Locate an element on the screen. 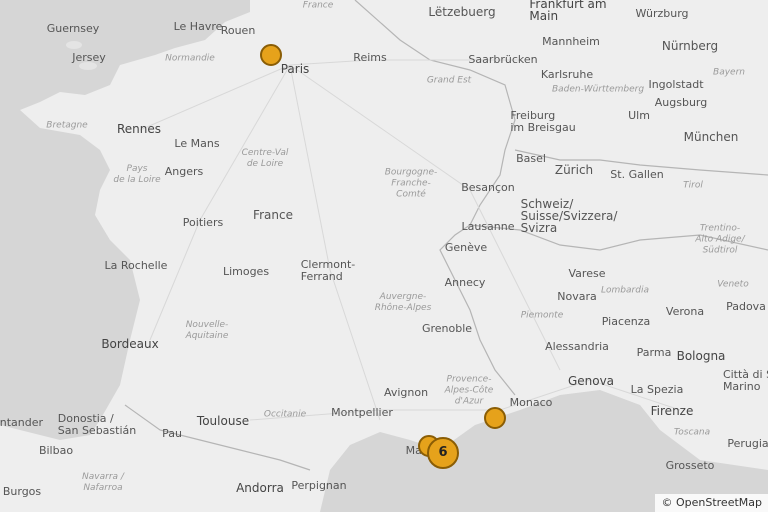 Image resolution: width=768 pixels, height=512 pixels. map-label-centre: Centre-Val de Loire is located at coordinates (265, 158).